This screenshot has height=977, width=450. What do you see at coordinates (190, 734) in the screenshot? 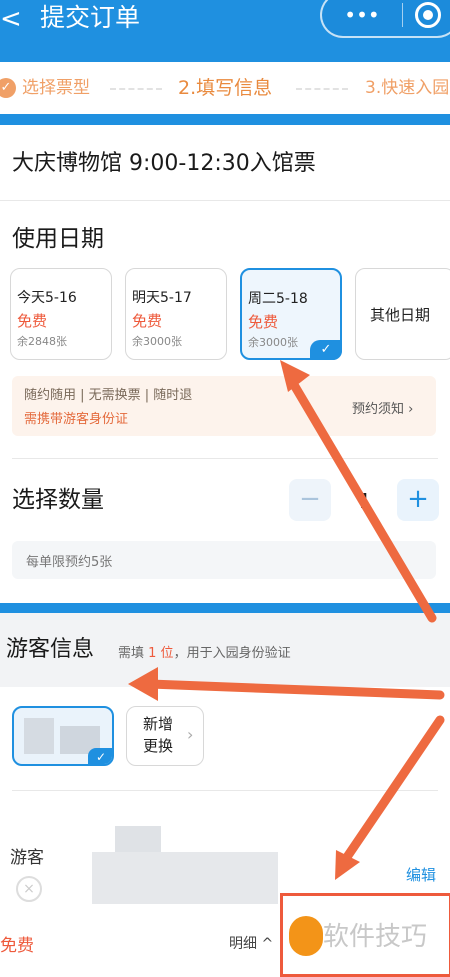
I see `chevron-right-icon: ›` at bounding box center [190, 734].